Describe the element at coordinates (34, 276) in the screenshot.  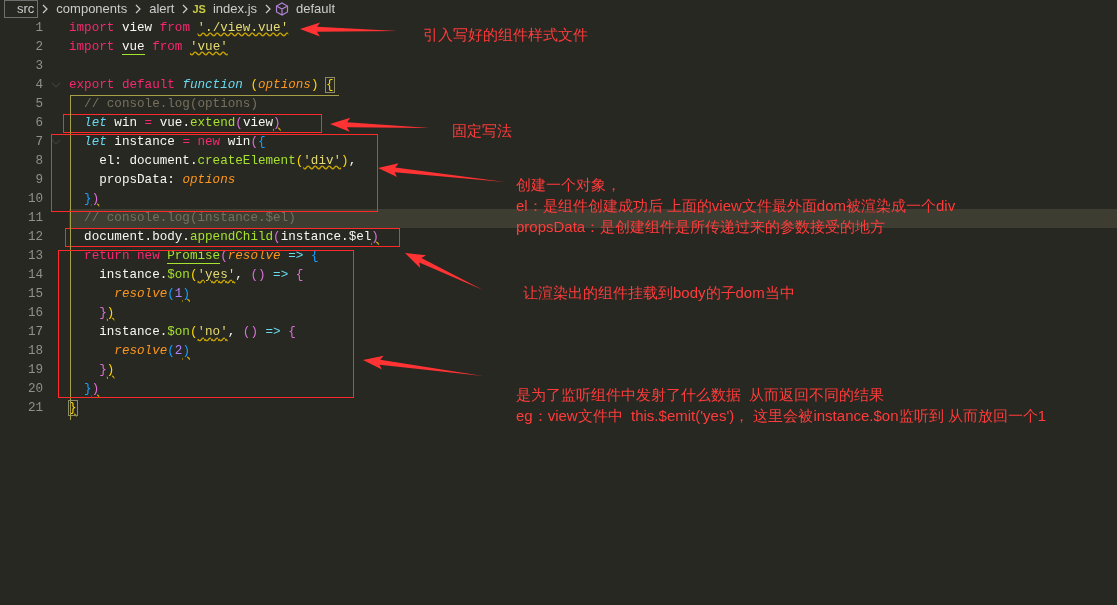
I see `line-number: 14` at that location.